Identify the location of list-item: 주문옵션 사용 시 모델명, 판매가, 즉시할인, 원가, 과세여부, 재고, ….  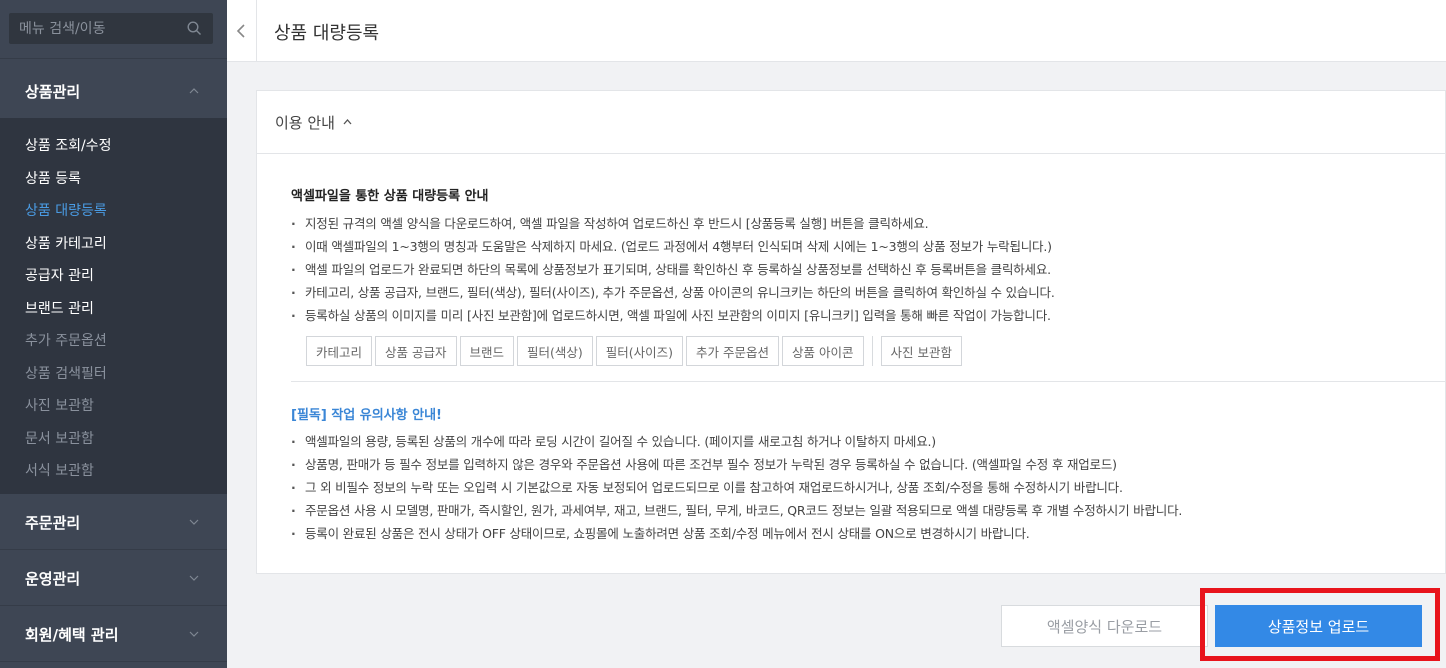
(866, 510).